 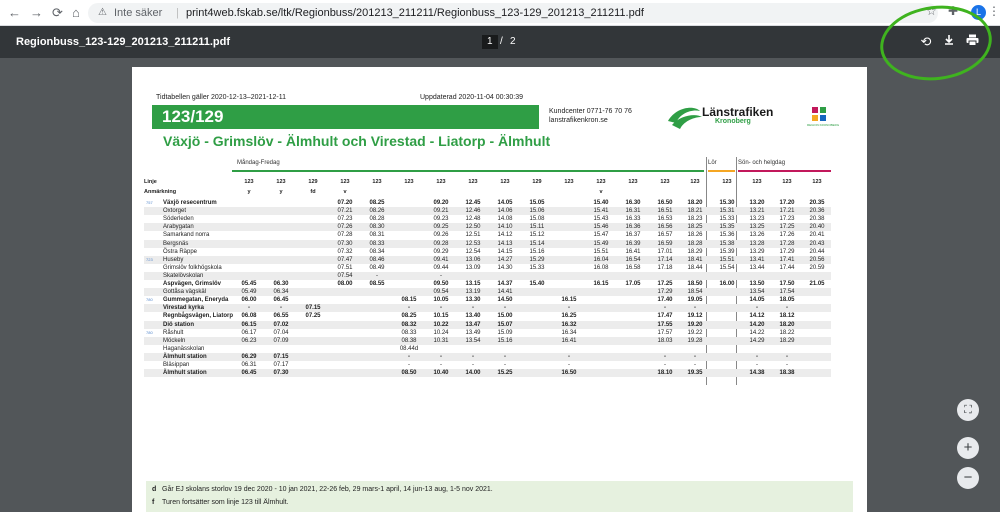 I want to click on departure-time: 18.44, so click(x=695, y=267).